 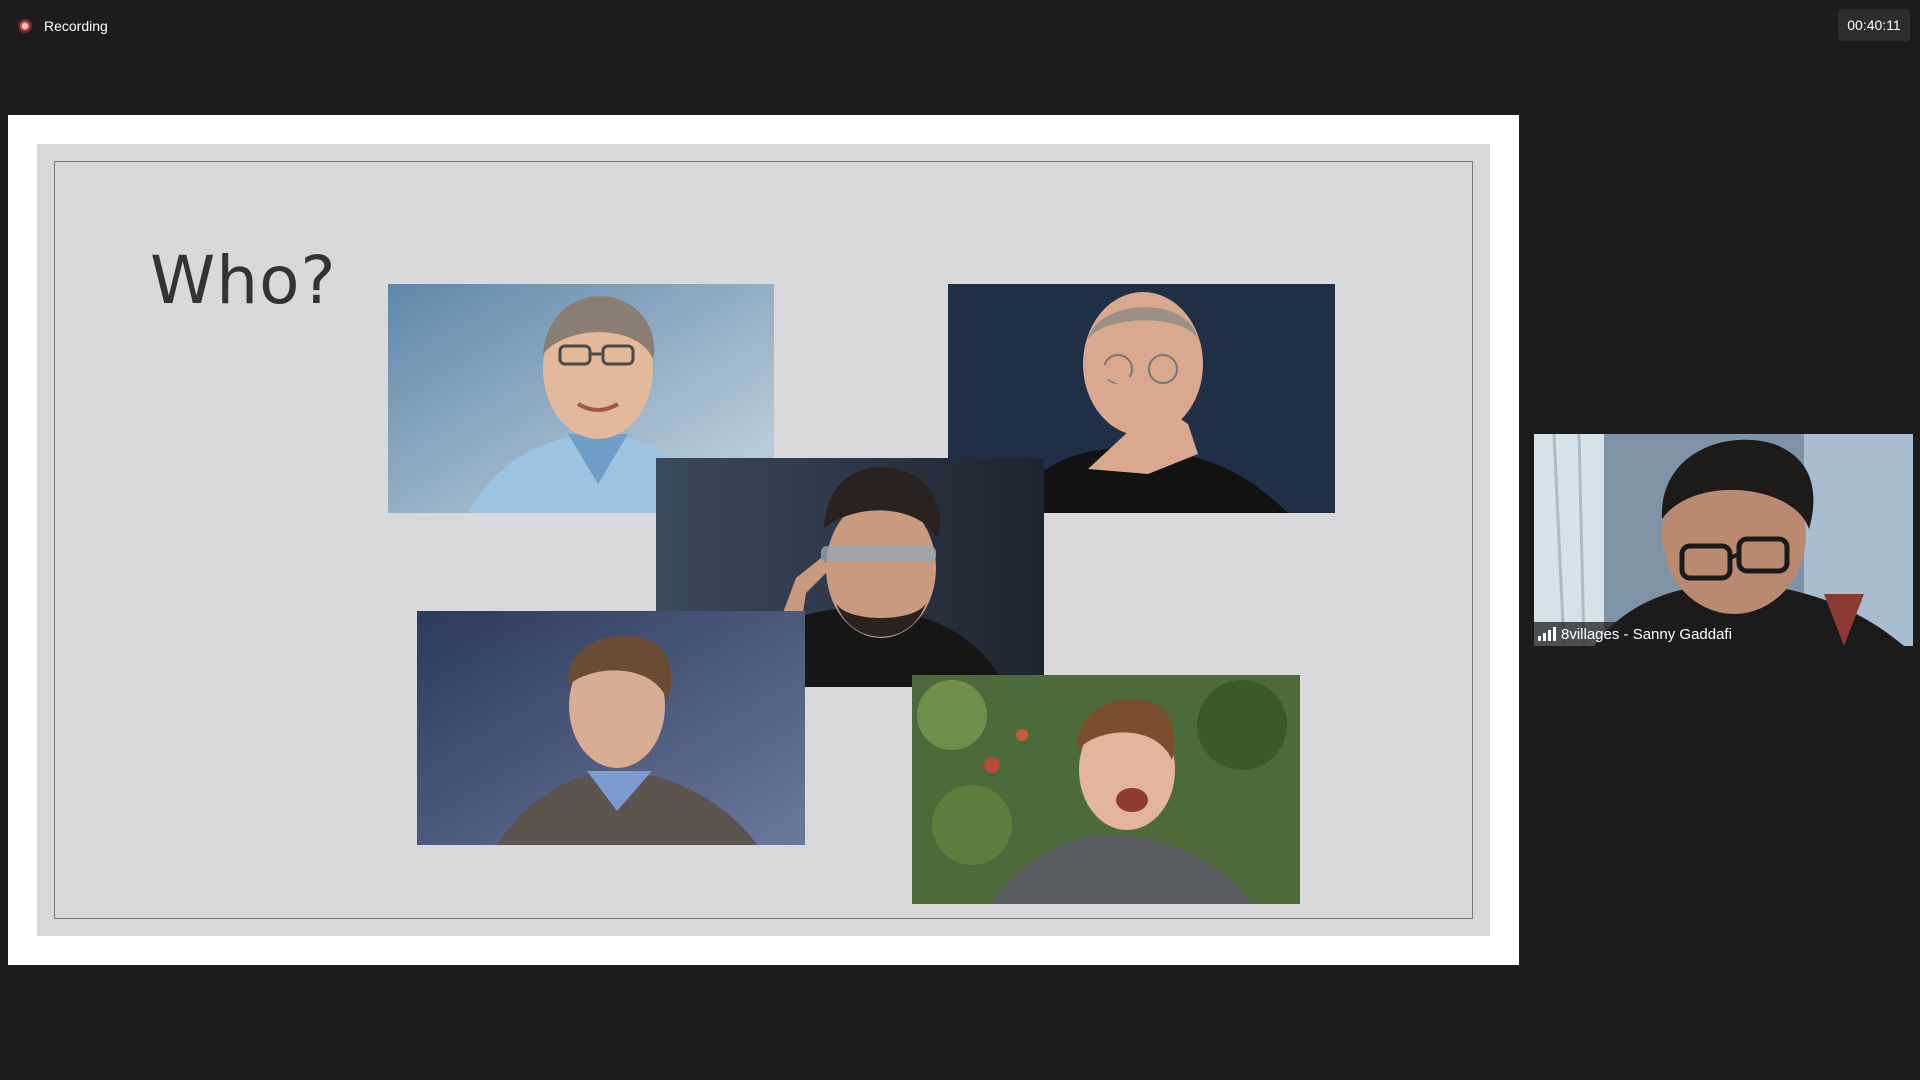 What do you see at coordinates (611, 728) in the screenshot?
I see `portrait-photo-bottom-left` at bounding box center [611, 728].